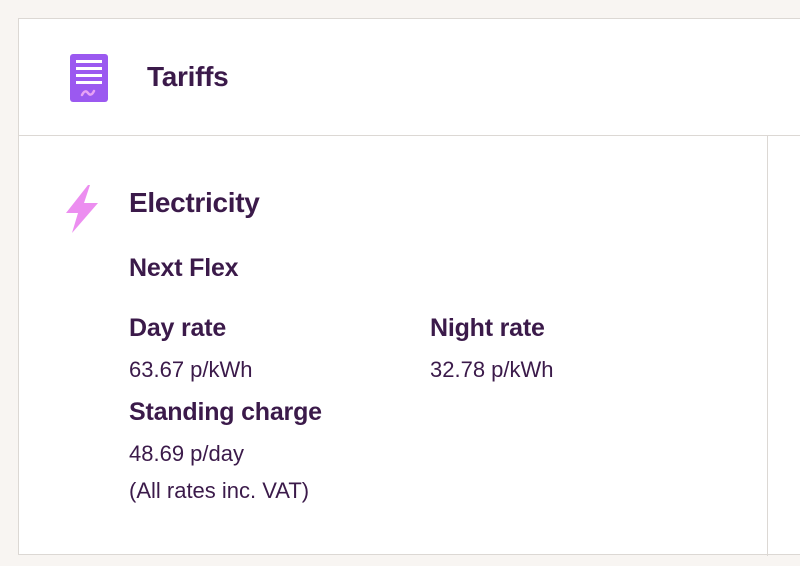 The image size is (800, 566). I want to click on tariff-name: Next Flex, so click(184, 268).